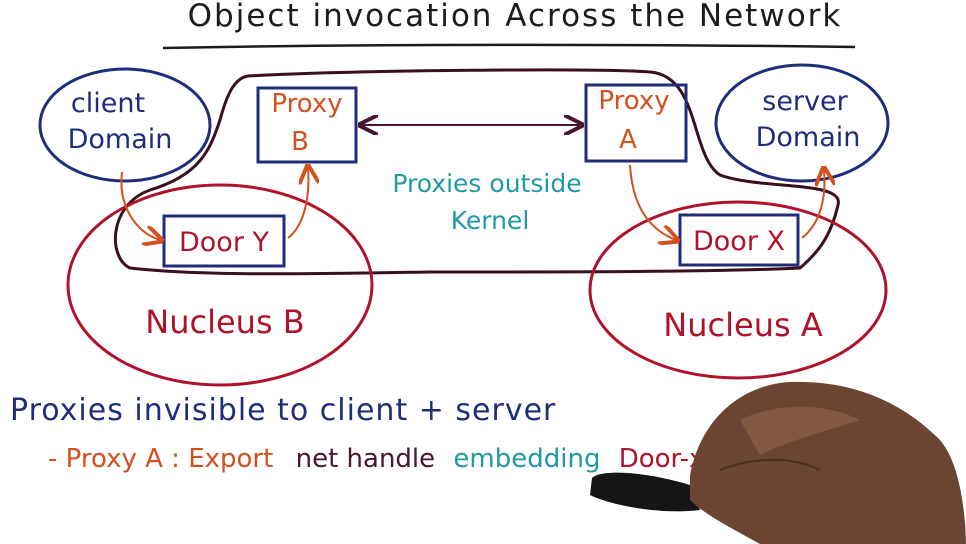  Describe the element at coordinates (283, 410) in the screenshot. I see `note-line-1: Proxies invisible to client + server` at that location.